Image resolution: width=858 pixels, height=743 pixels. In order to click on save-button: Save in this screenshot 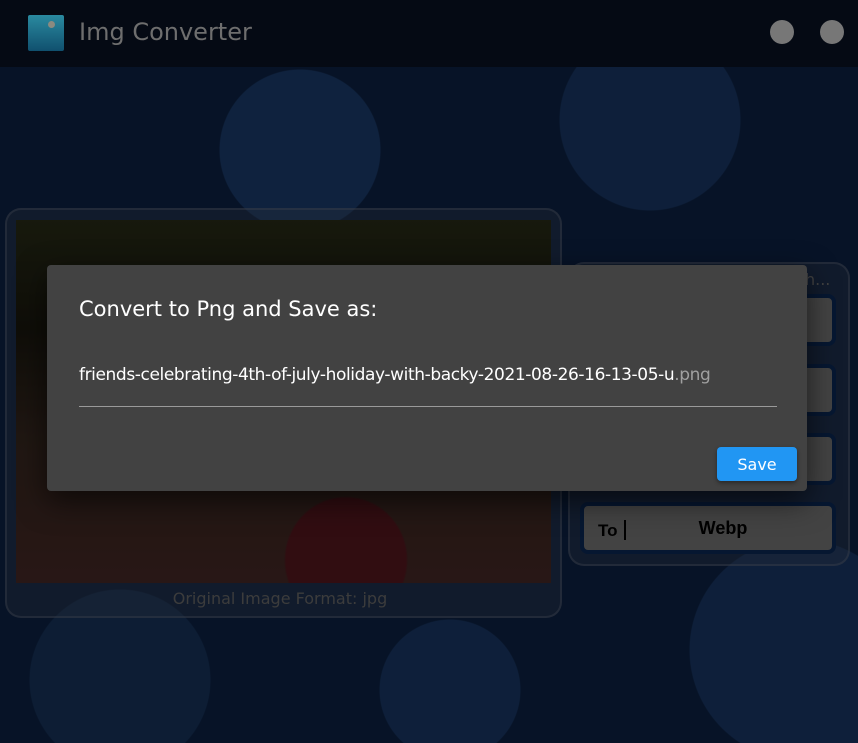, I will do `click(757, 464)`.